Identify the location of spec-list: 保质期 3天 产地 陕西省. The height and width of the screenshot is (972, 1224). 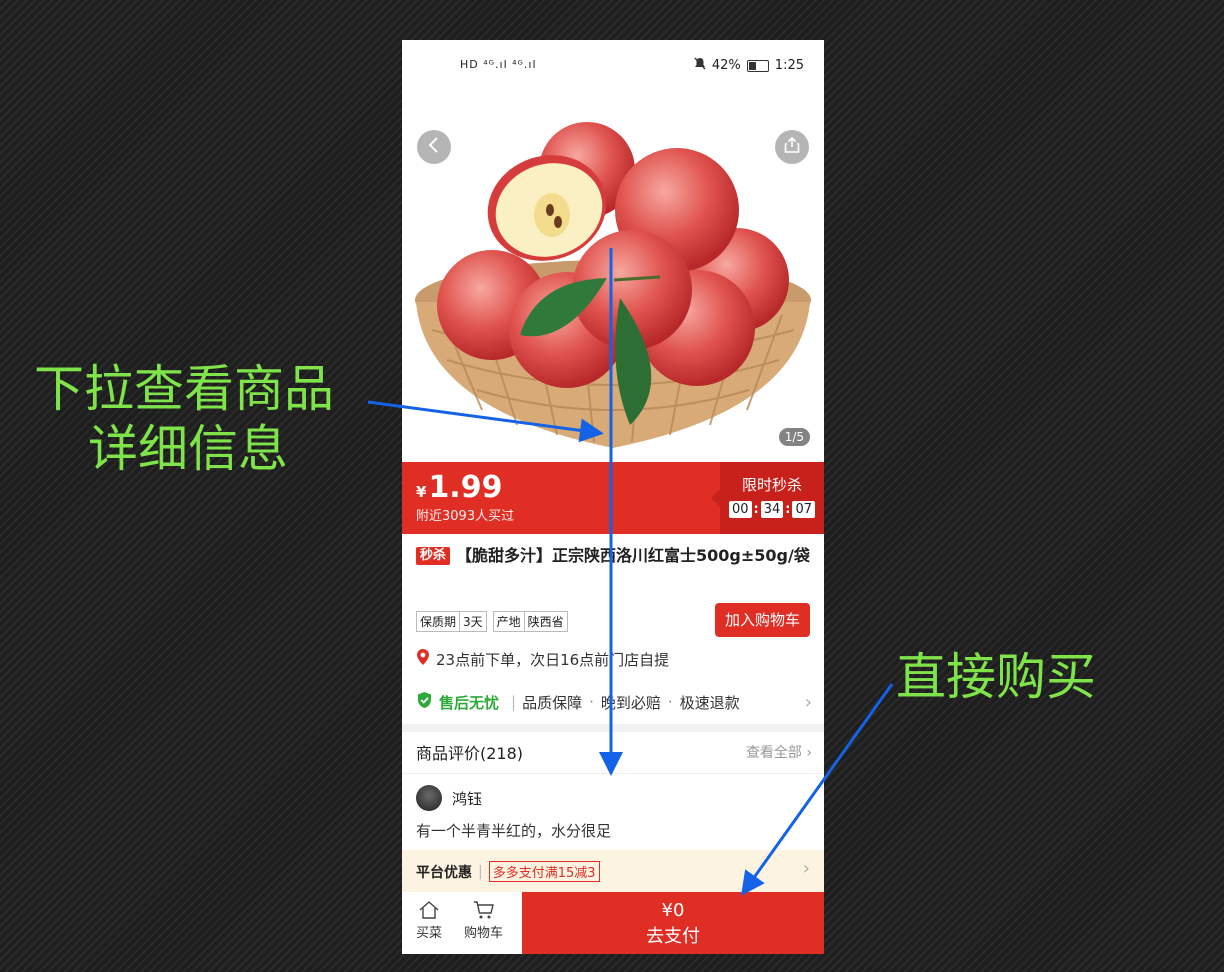
(492, 621).